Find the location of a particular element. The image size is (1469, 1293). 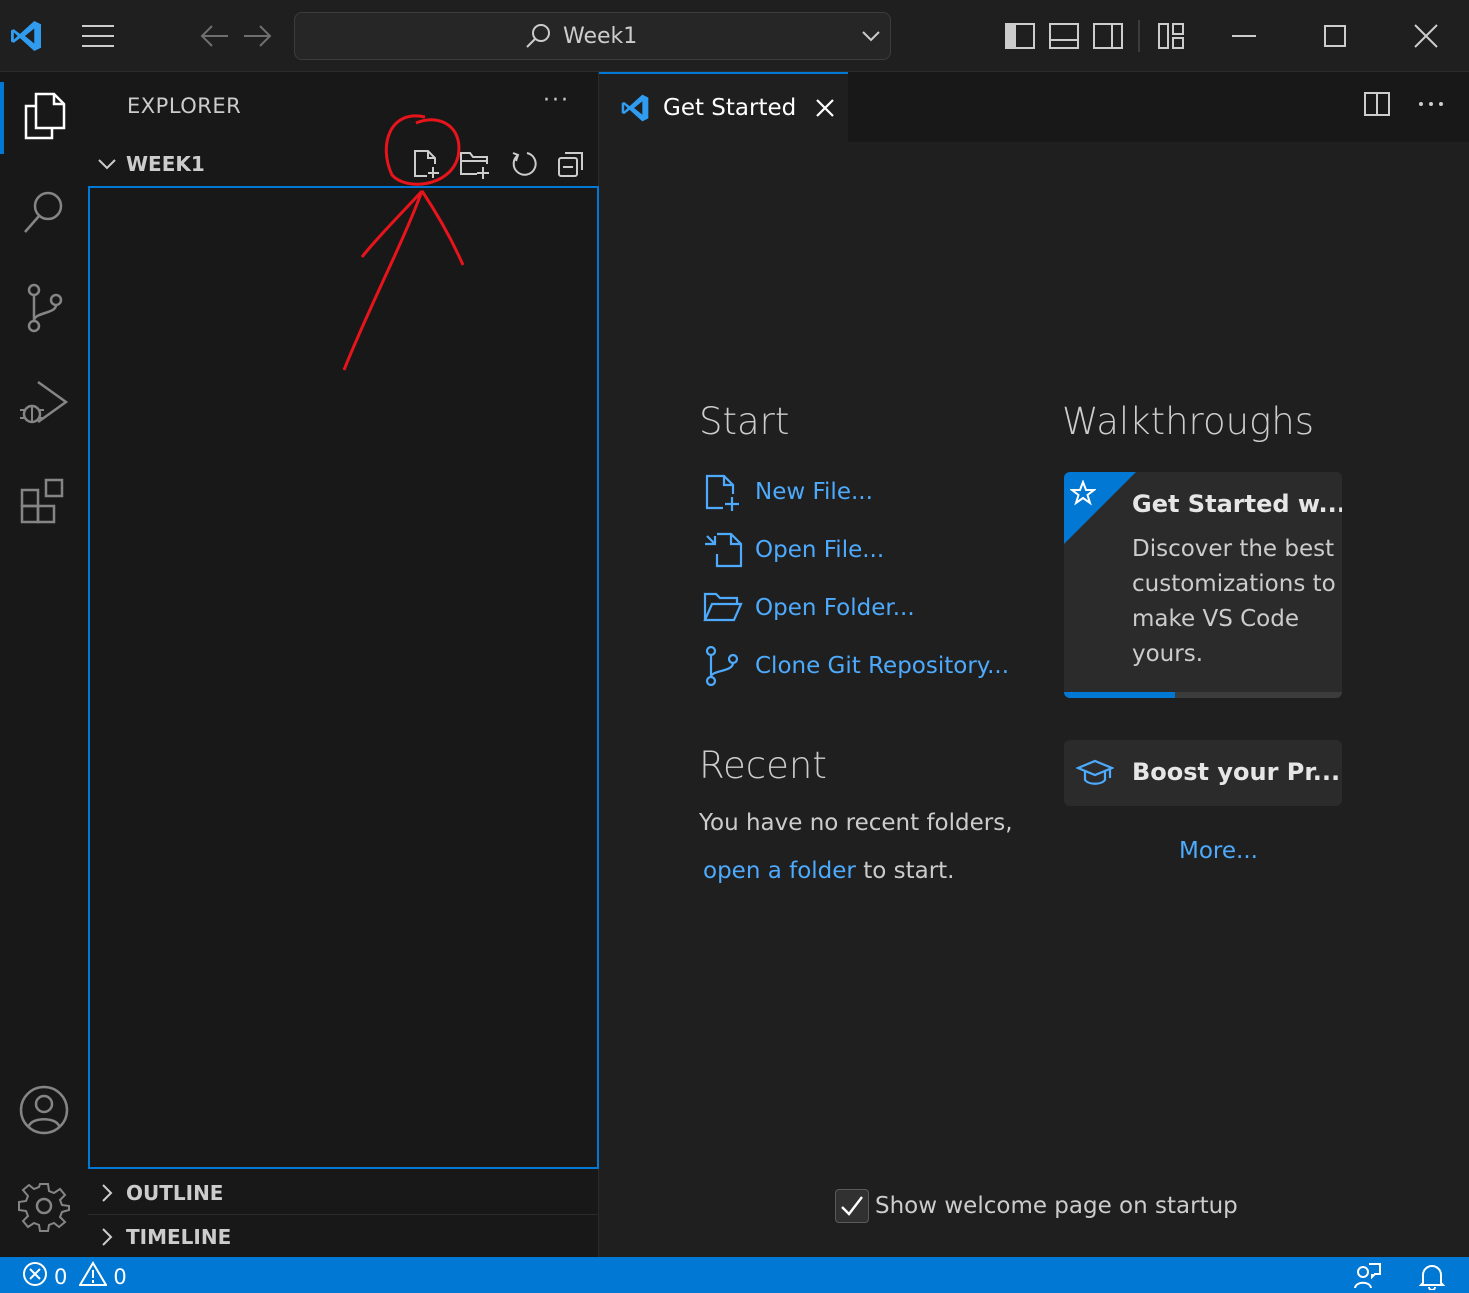

run-debug-activity is located at coordinates (44, 406).